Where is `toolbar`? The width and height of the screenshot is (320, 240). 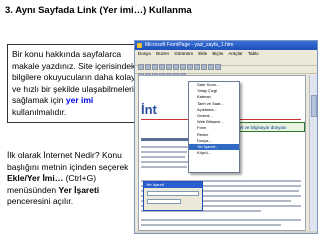
toolbar is located at coordinates (226, 63).